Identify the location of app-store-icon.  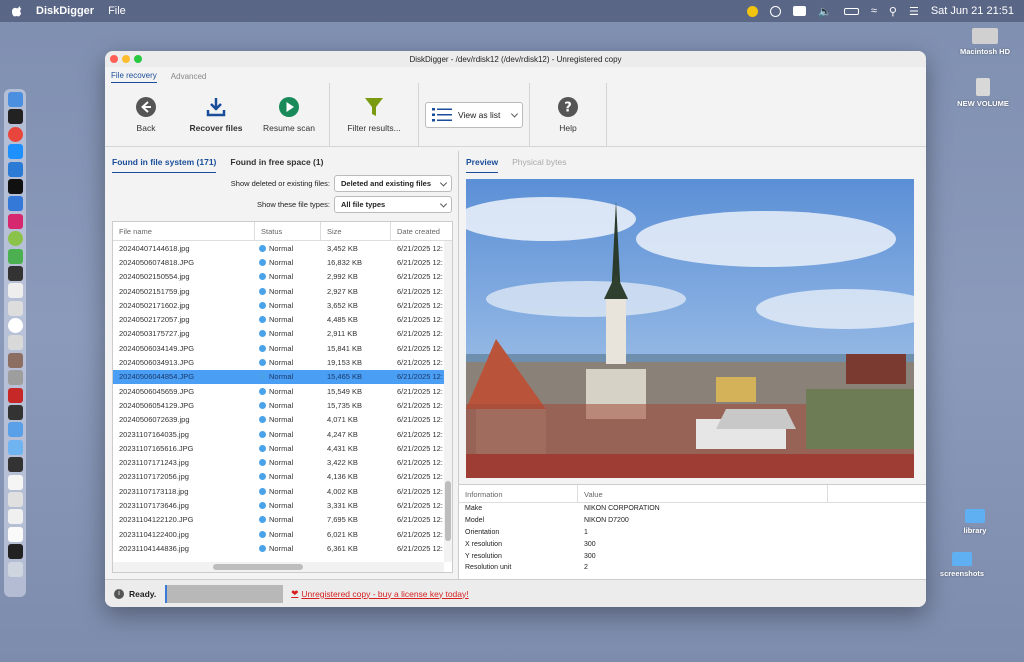
(15, 152).